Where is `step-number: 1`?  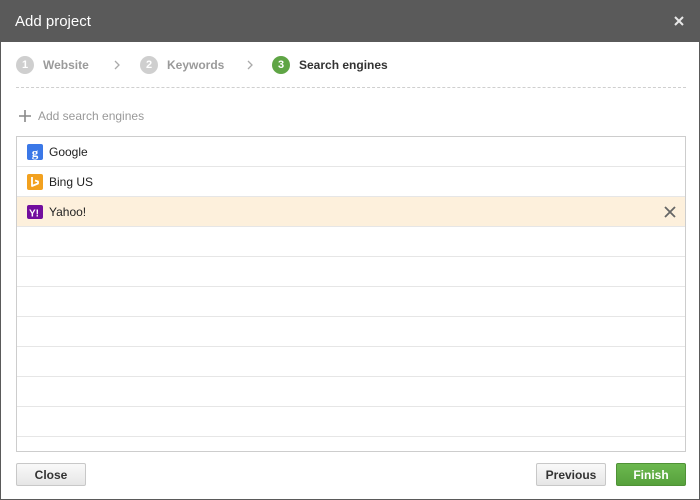 step-number: 1 is located at coordinates (25, 65).